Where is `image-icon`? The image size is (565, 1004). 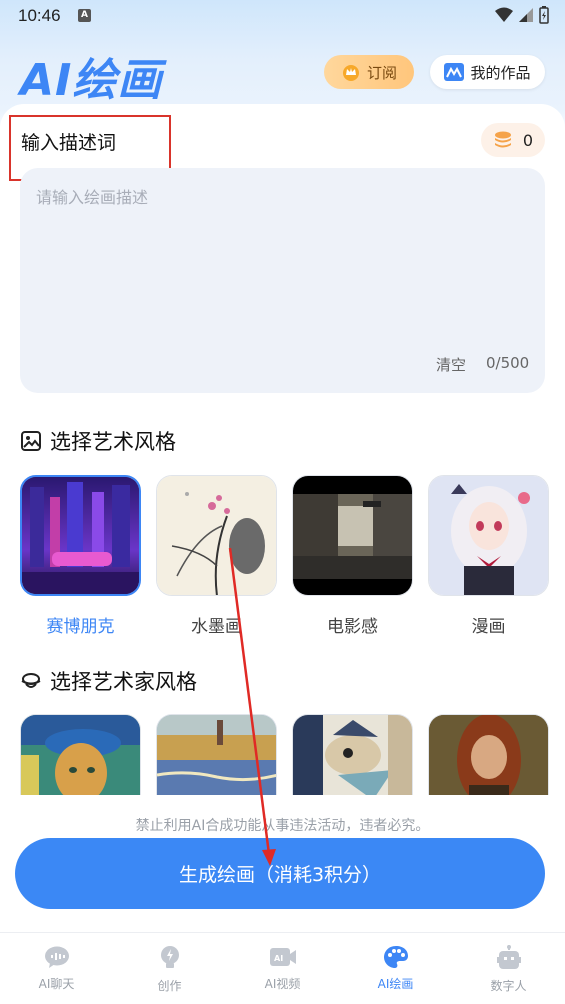
image-icon is located at coordinates (31, 441).